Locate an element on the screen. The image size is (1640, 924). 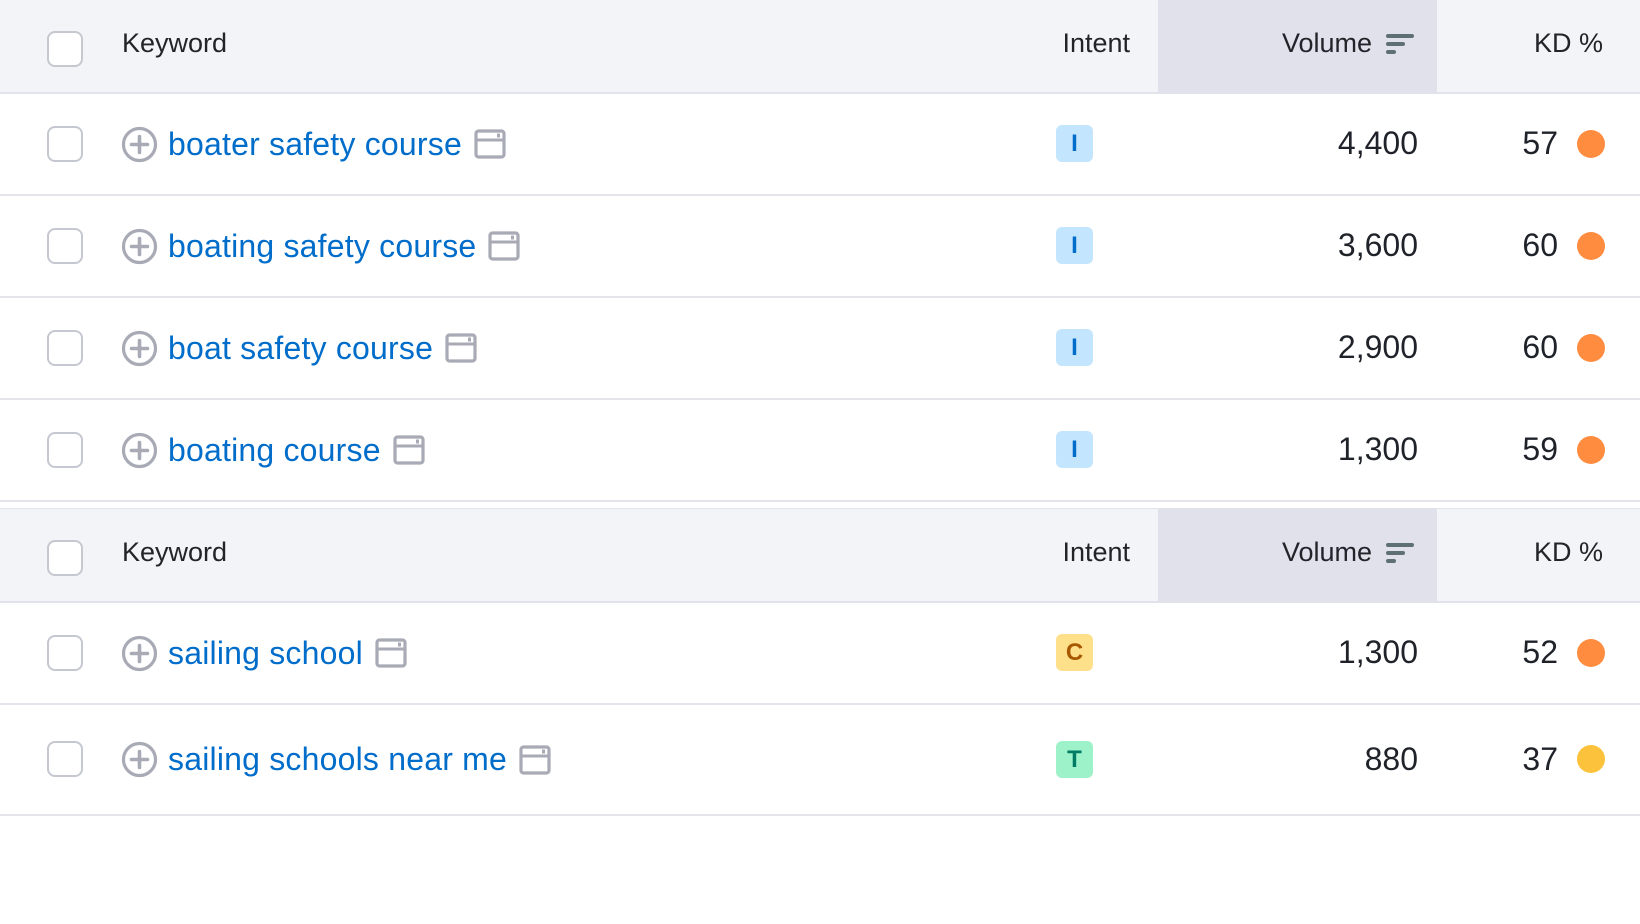
table-row: boating safety course I 3,600 60 is located at coordinates (820, 247).